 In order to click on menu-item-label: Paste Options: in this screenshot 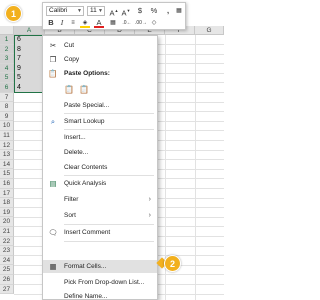, I will do `click(87, 73)`.